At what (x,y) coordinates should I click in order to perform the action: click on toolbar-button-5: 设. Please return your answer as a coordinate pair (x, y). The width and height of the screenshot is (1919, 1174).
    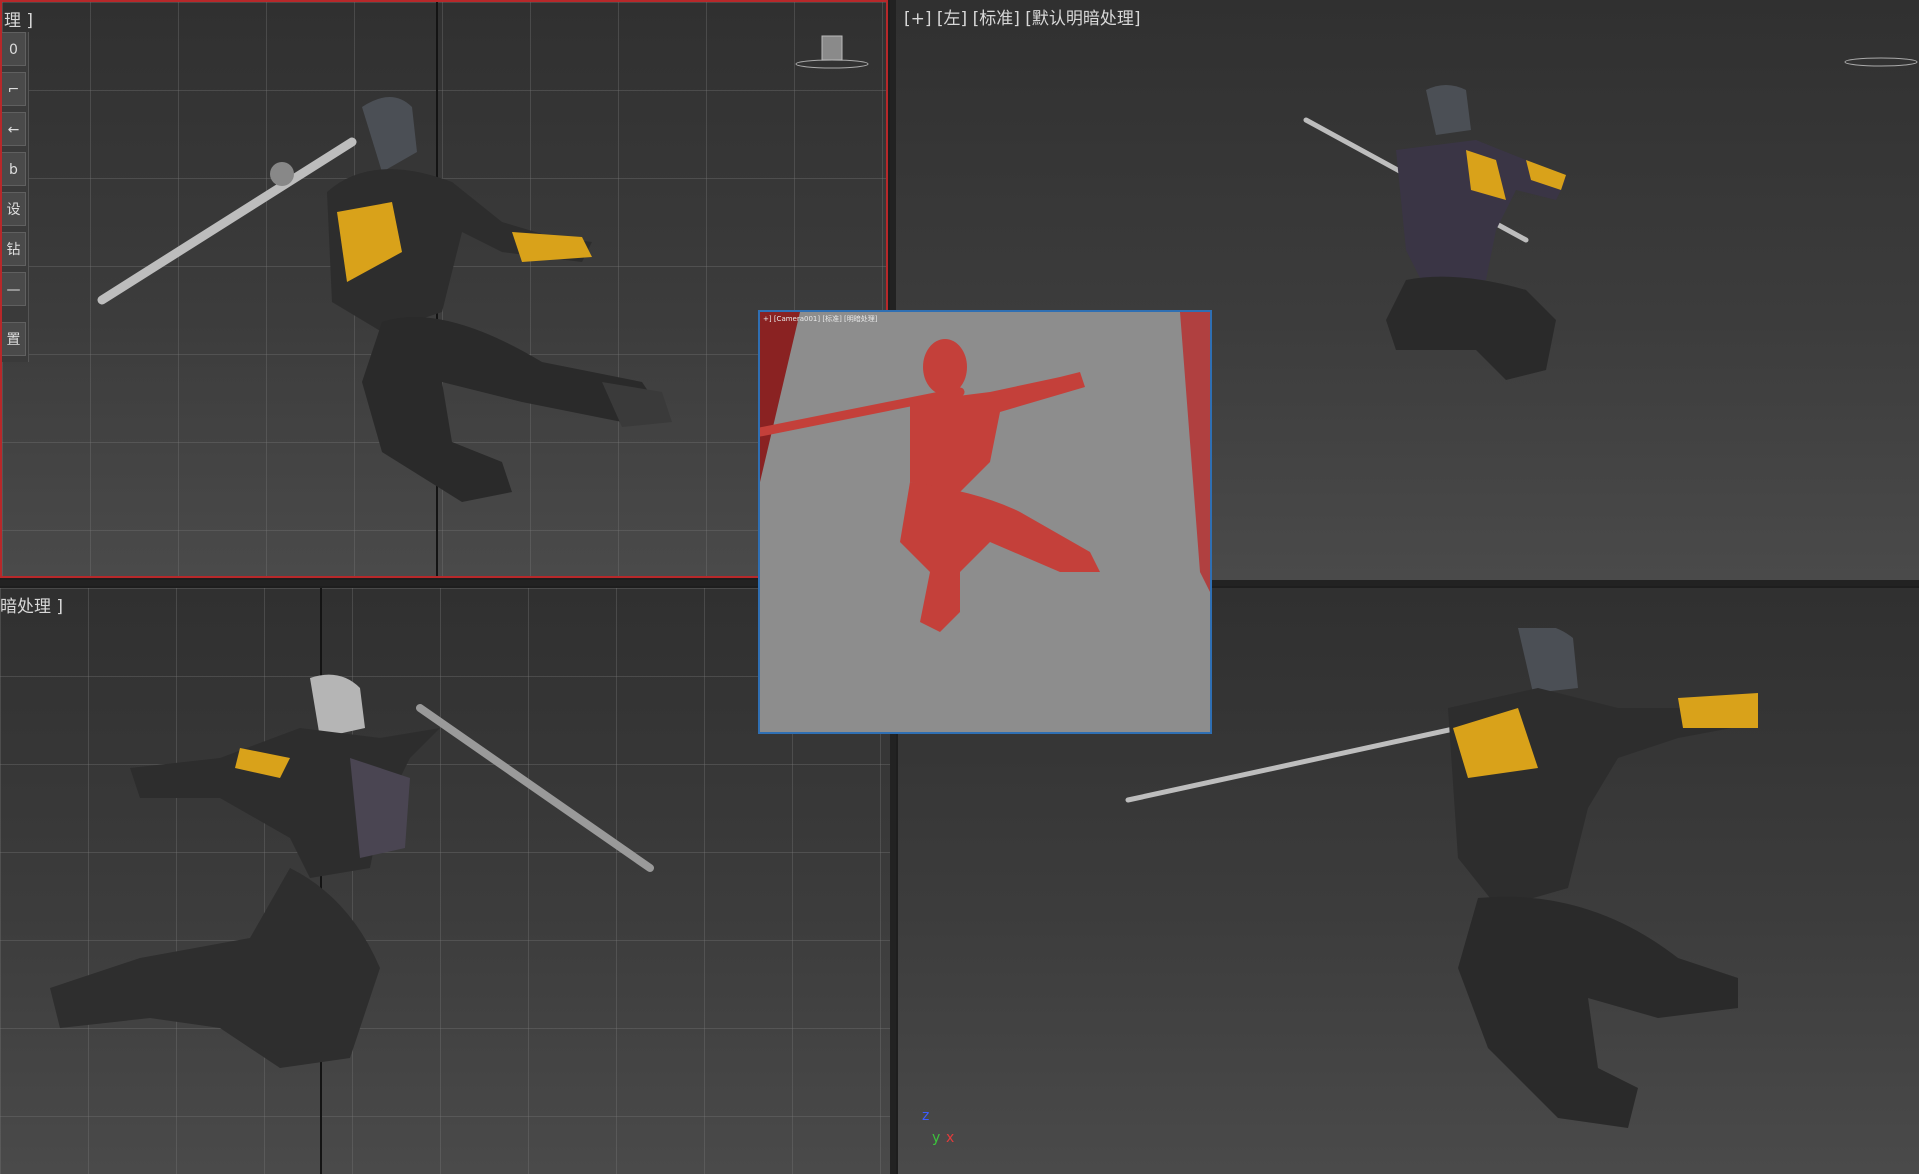
    Looking at the image, I should click on (14, 209).